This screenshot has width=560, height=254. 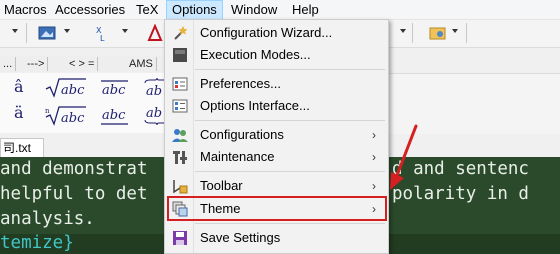 What do you see at coordinates (19, 86) in the screenshot?
I see `symbol-a-hat-icon: â` at bounding box center [19, 86].